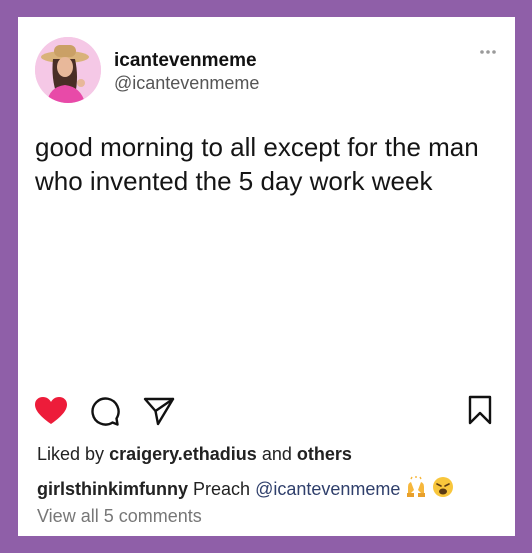 The image size is (532, 553). What do you see at coordinates (105, 412) in the screenshot?
I see `speech-bubble-icon` at bounding box center [105, 412].